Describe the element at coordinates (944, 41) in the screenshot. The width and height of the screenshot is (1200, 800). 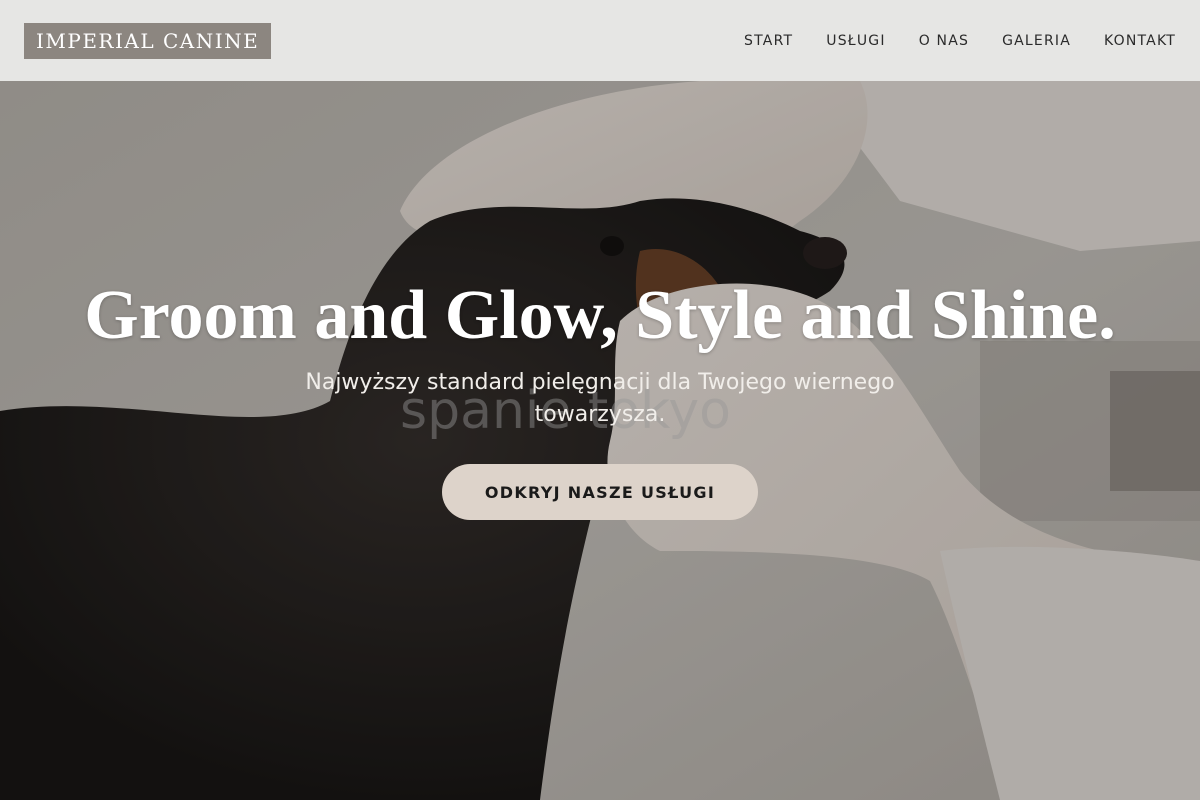
I see `nav-o-nas: O NAS` at that location.